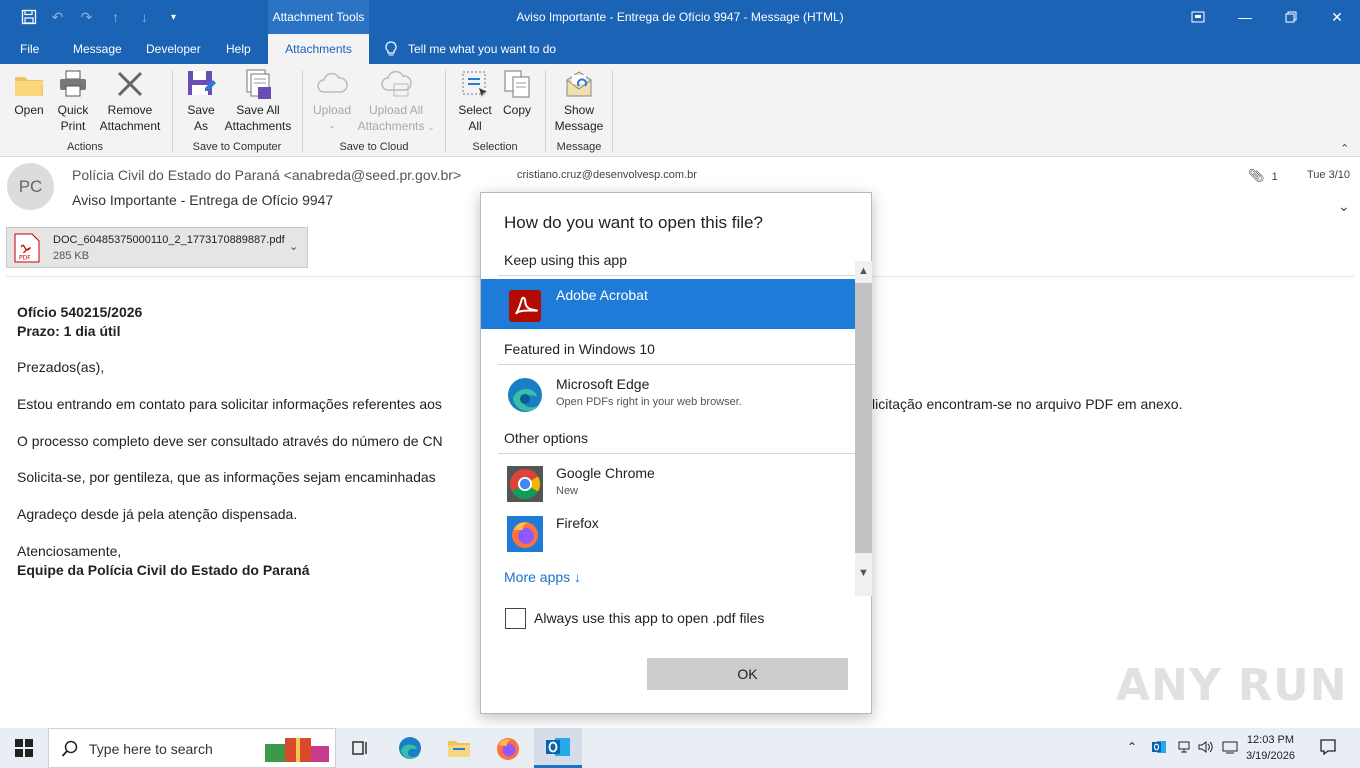 This screenshot has height=768, width=1360. I want to click on arrow-up-icon: ↑, so click(115, 17).